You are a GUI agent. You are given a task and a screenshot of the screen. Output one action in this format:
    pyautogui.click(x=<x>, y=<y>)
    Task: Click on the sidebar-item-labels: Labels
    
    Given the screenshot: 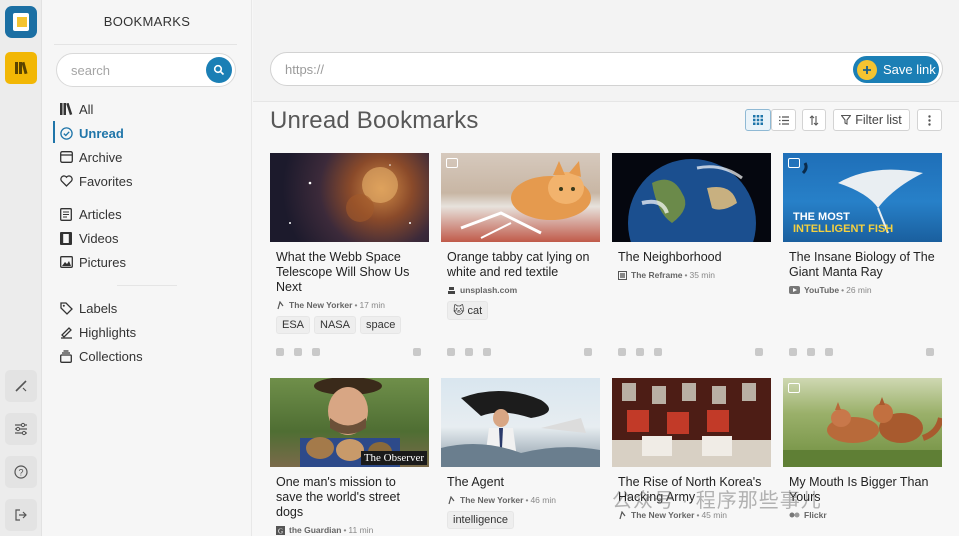 What is the action you would take?
    pyautogui.click(x=100, y=308)
    